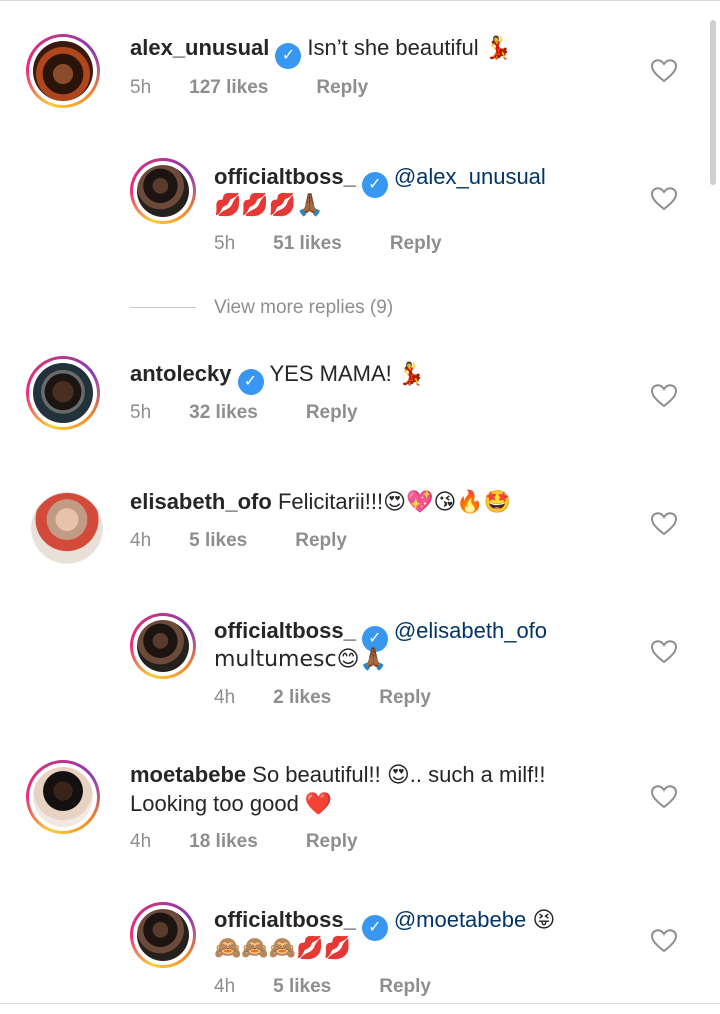 This screenshot has height=1014, width=720. Describe the element at coordinates (460, 919) in the screenshot. I see `mention-link: @moetabebe` at that location.